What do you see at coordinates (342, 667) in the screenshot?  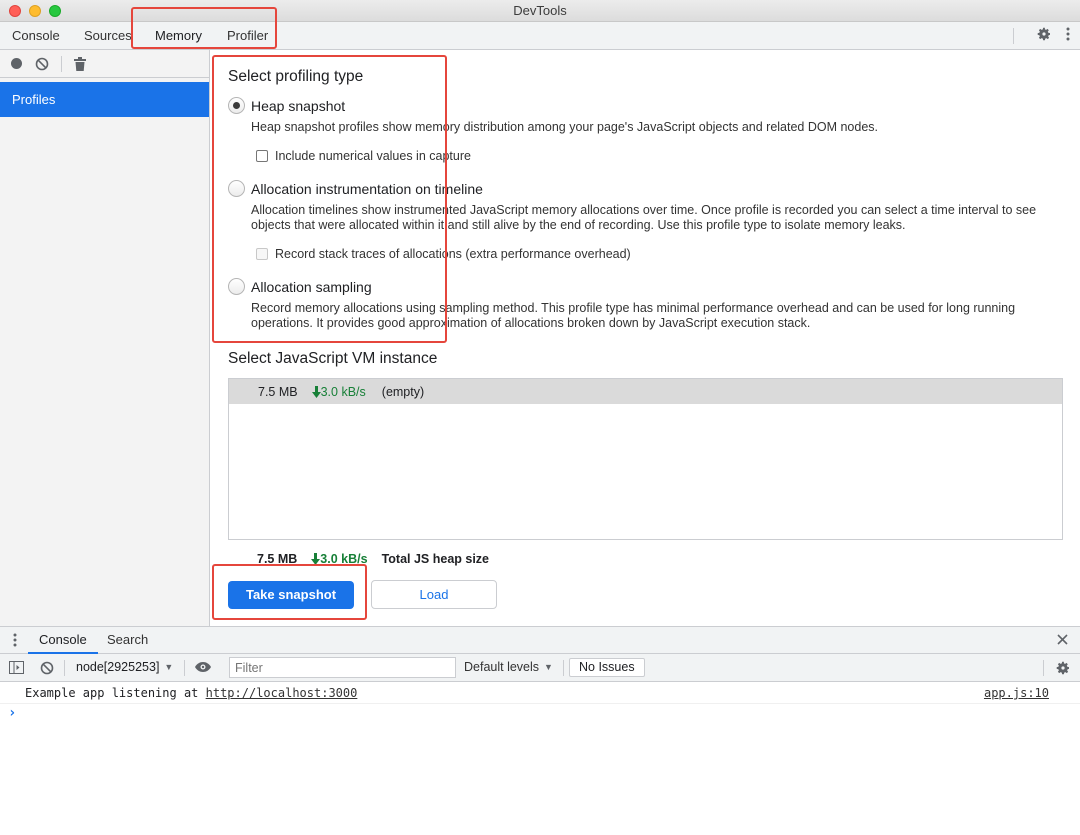 I see `console-filter-input` at bounding box center [342, 667].